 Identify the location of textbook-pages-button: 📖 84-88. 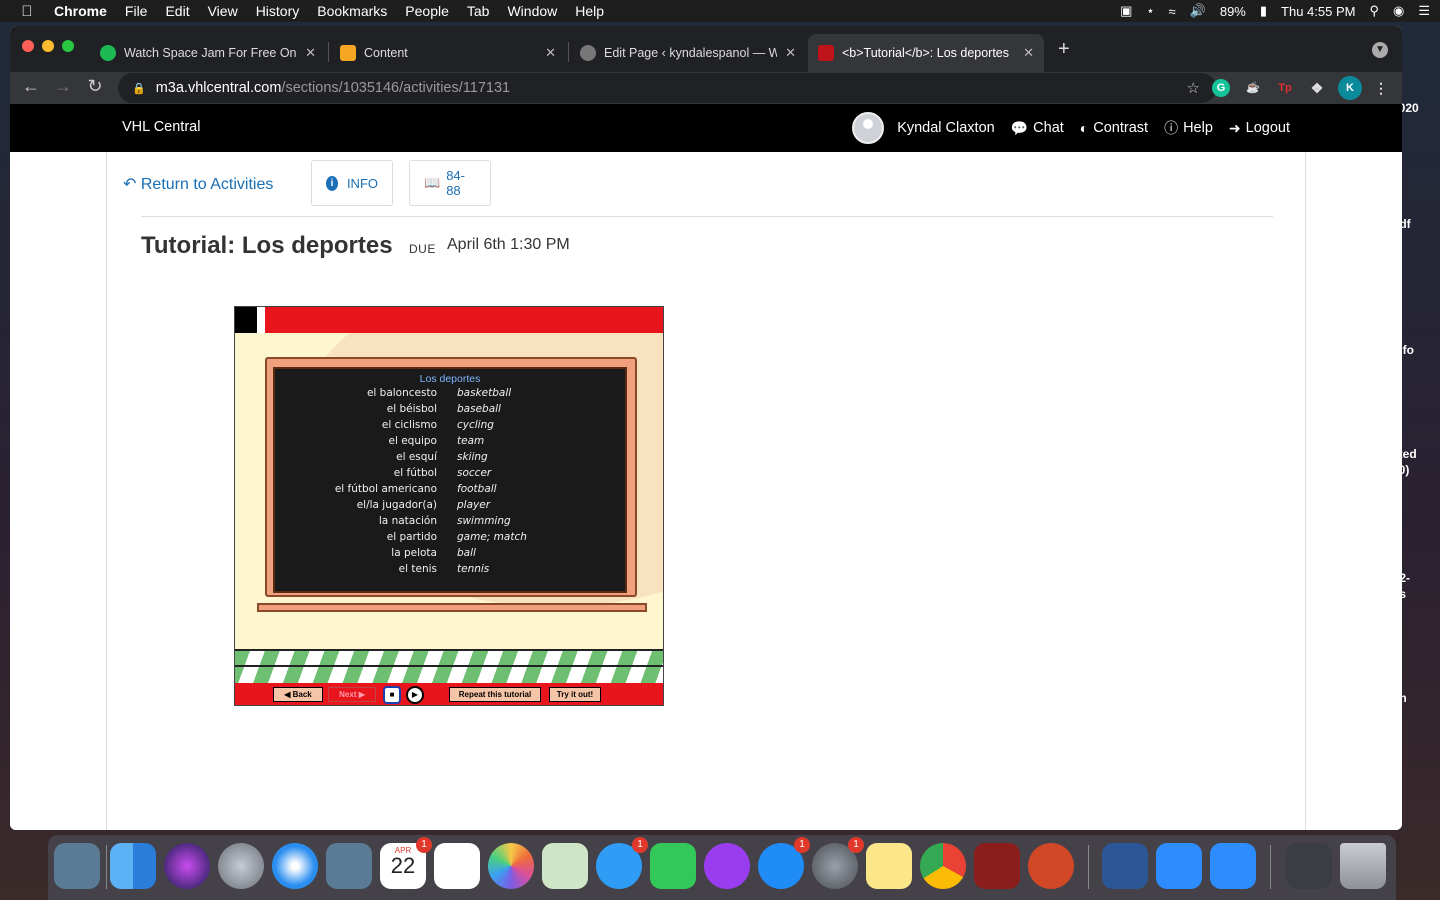
(450, 183).